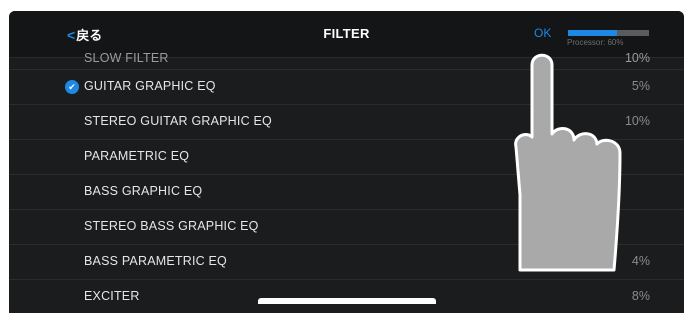  Describe the element at coordinates (592, 33) in the screenshot. I see `processor-meter-fill` at that location.